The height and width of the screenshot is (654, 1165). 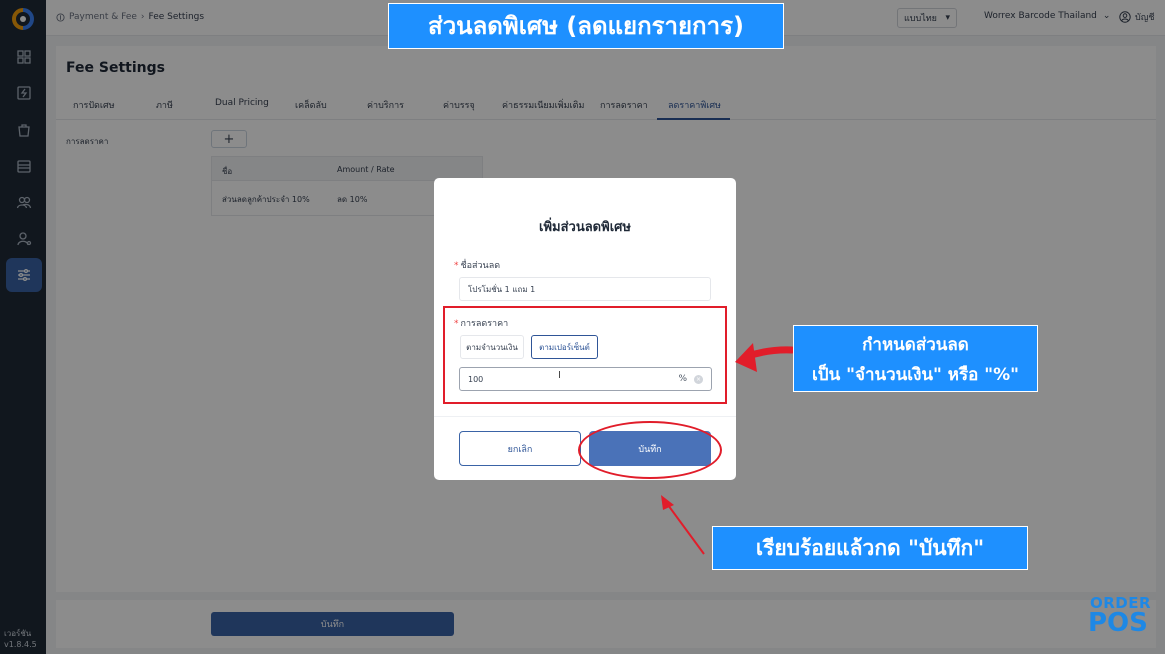 What do you see at coordinates (915, 375) in the screenshot?
I see `callout-line-2: เป็น "จำนวนเงิน" หรือ "%"` at bounding box center [915, 375].